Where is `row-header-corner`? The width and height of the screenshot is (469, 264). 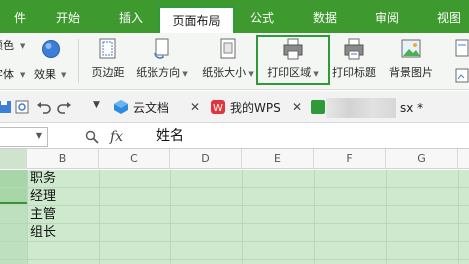 row-header-corner is located at coordinates (13, 159).